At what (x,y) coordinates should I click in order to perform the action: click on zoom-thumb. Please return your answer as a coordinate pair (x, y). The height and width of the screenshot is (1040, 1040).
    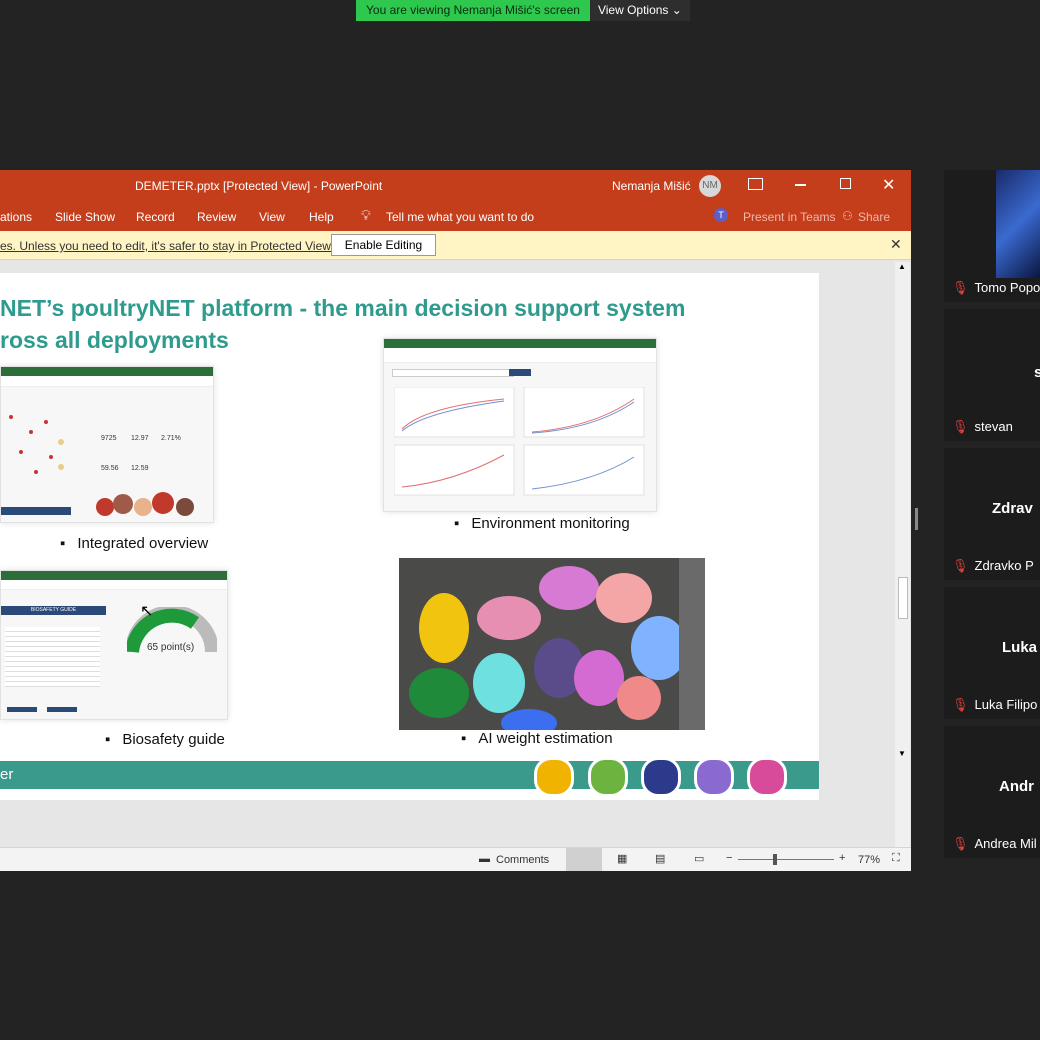
    Looking at the image, I should click on (775, 859).